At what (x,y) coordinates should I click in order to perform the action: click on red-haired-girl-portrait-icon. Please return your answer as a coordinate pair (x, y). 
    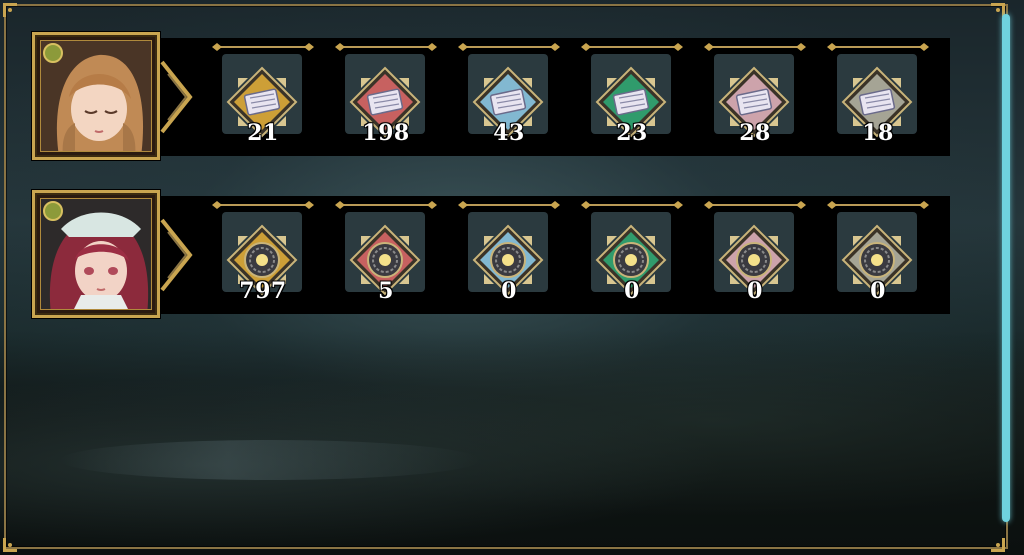
    Looking at the image, I should click on (96, 254).